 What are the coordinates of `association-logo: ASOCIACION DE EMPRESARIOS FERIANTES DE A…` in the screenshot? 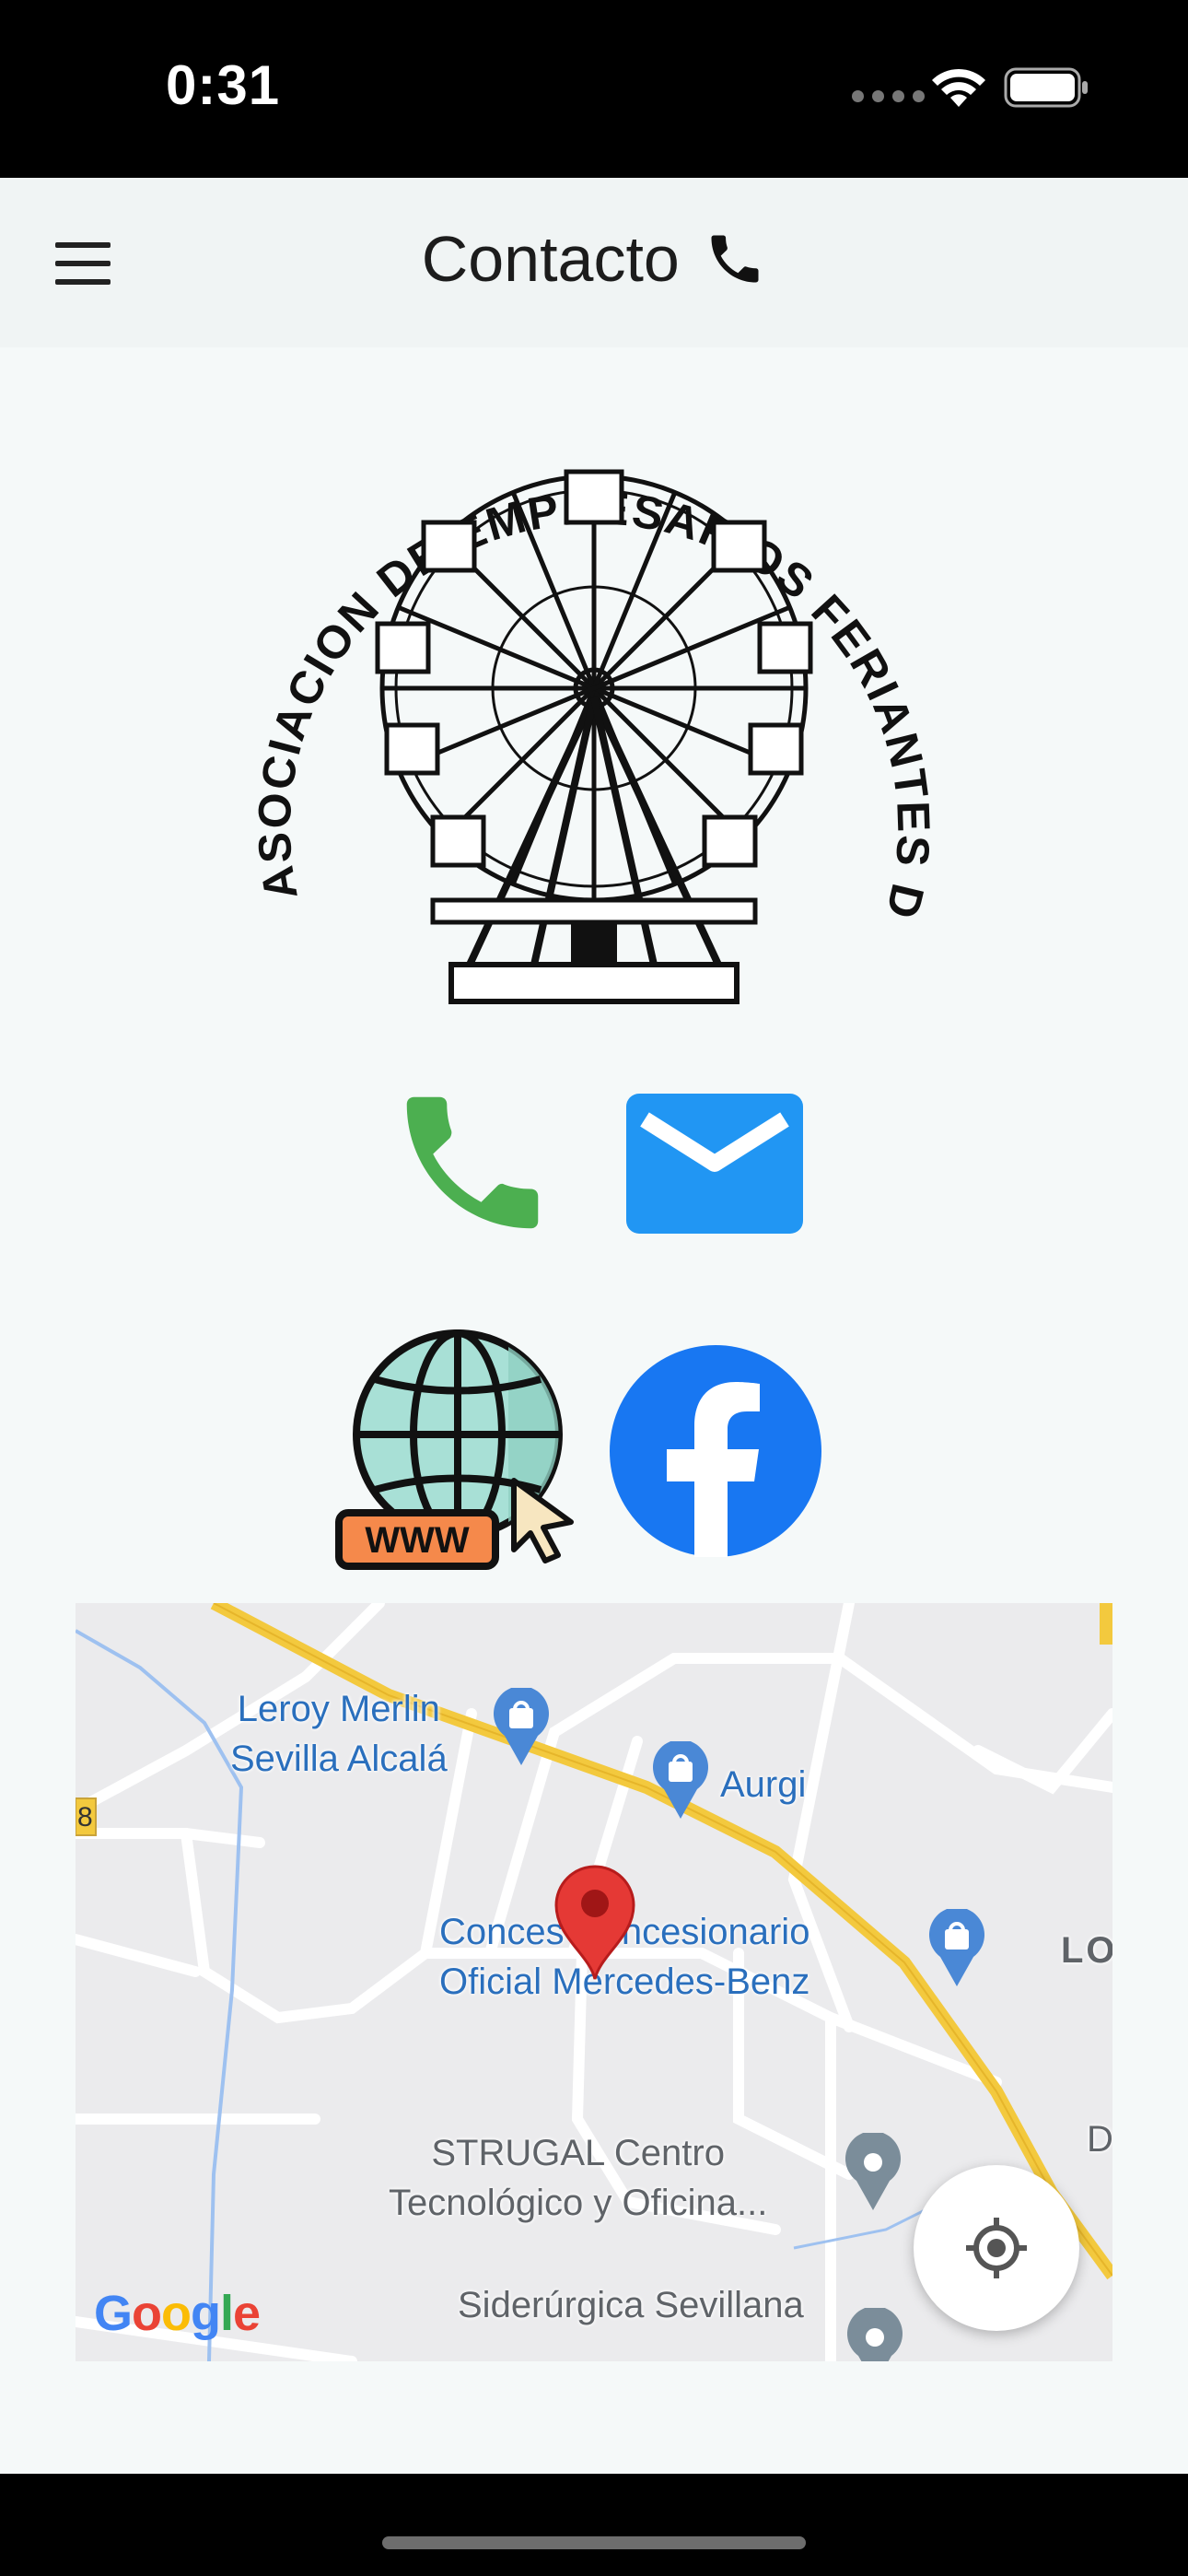 It's located at (589, 694).